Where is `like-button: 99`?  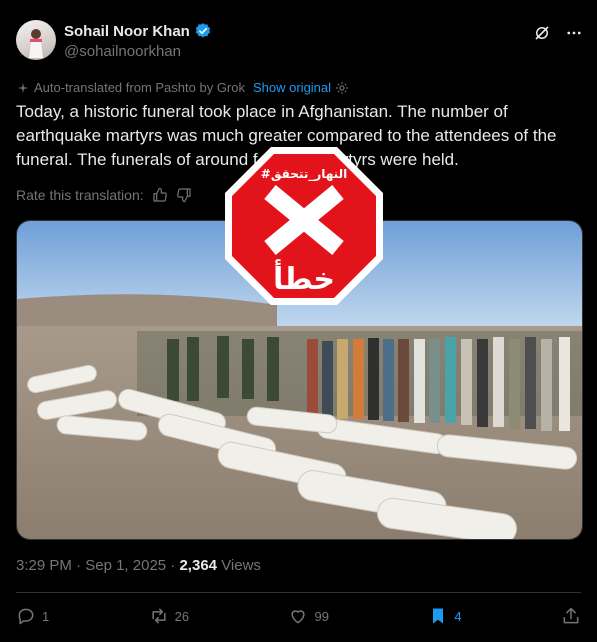 like-button: 99 is located at coordinates (308, 616).